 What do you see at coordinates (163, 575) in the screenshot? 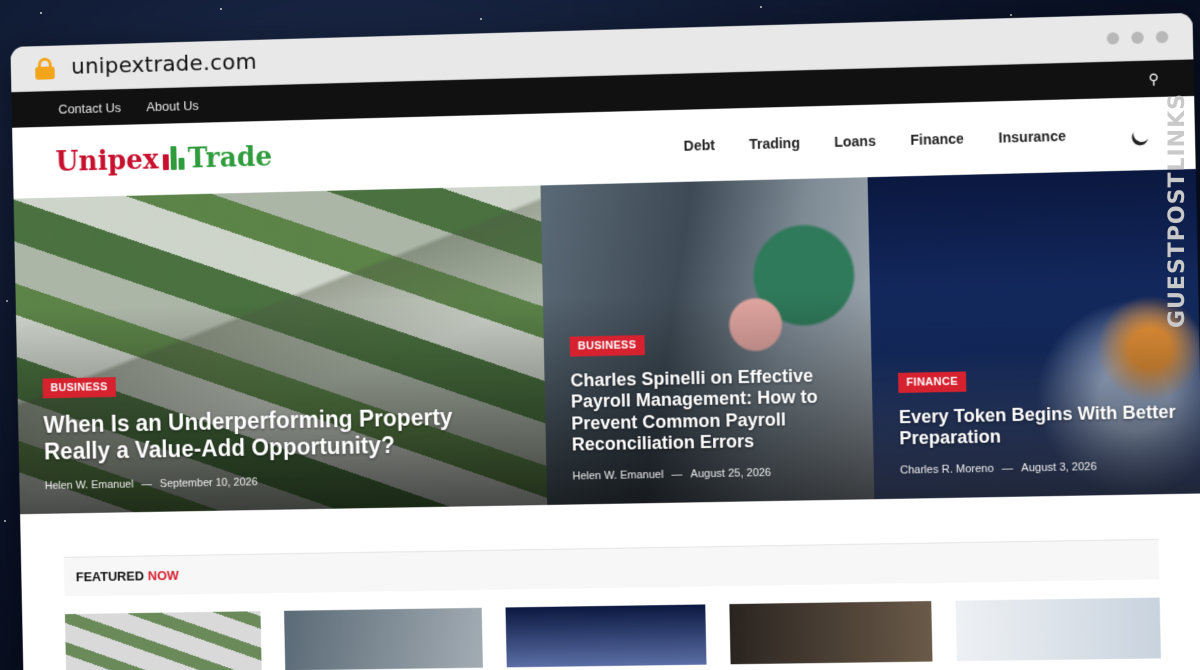
I see `featured-highlight: NOW` at bounding box center [163, 575].